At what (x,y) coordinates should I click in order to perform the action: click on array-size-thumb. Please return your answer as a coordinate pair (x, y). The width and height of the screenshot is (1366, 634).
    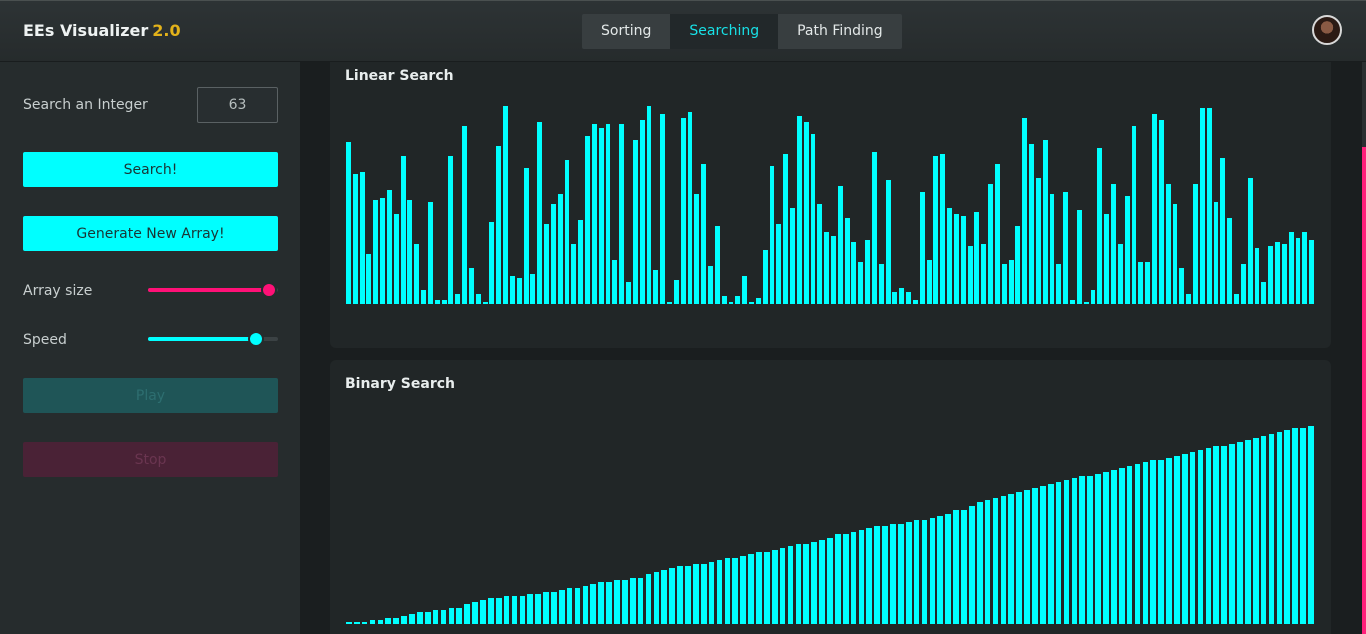
    Looking at the image, I should click on (269, 290).